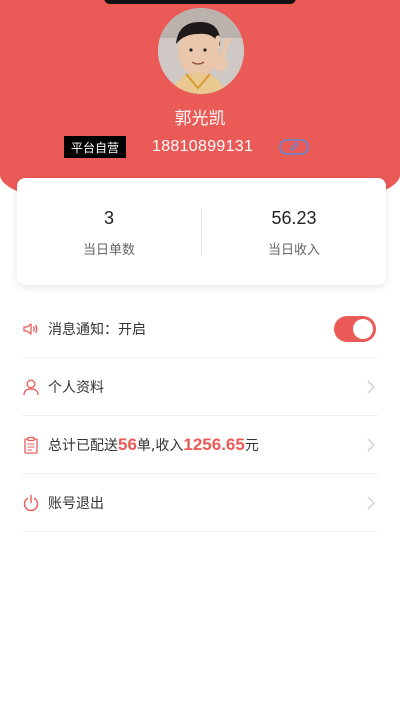 Image resolution: width=400 pixels, height=711 pixels. I want to click on daily-orders-label: 当日单数, so click(108, 250).